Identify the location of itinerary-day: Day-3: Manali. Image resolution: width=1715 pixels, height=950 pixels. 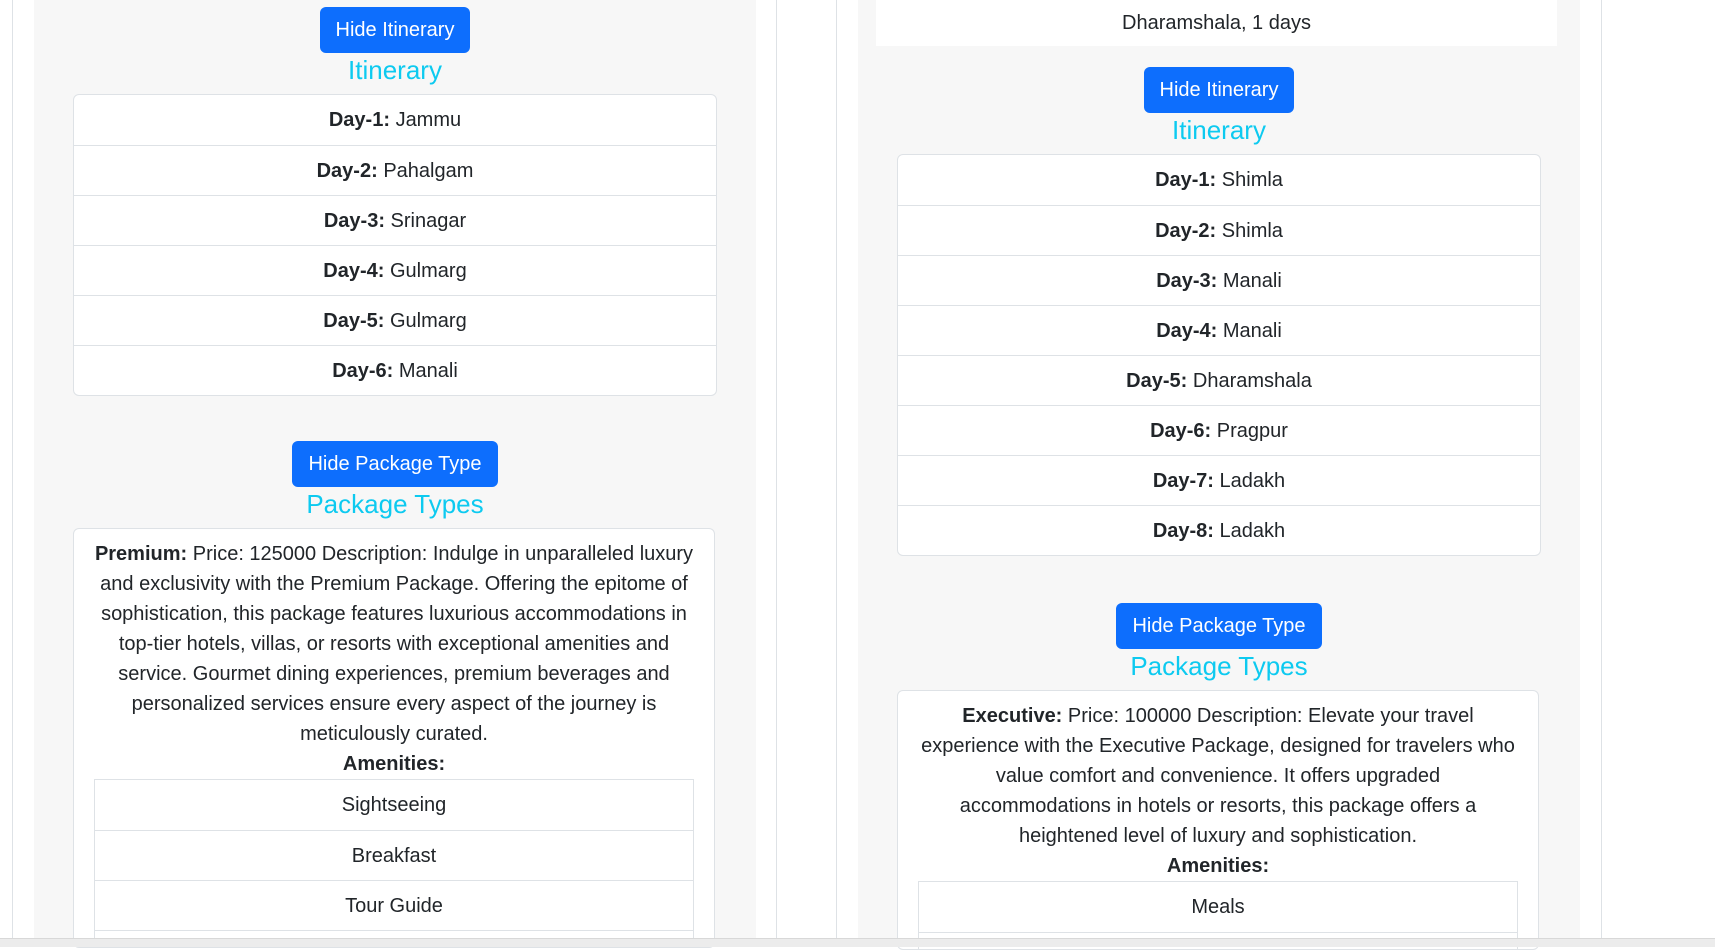
(1219, 280).